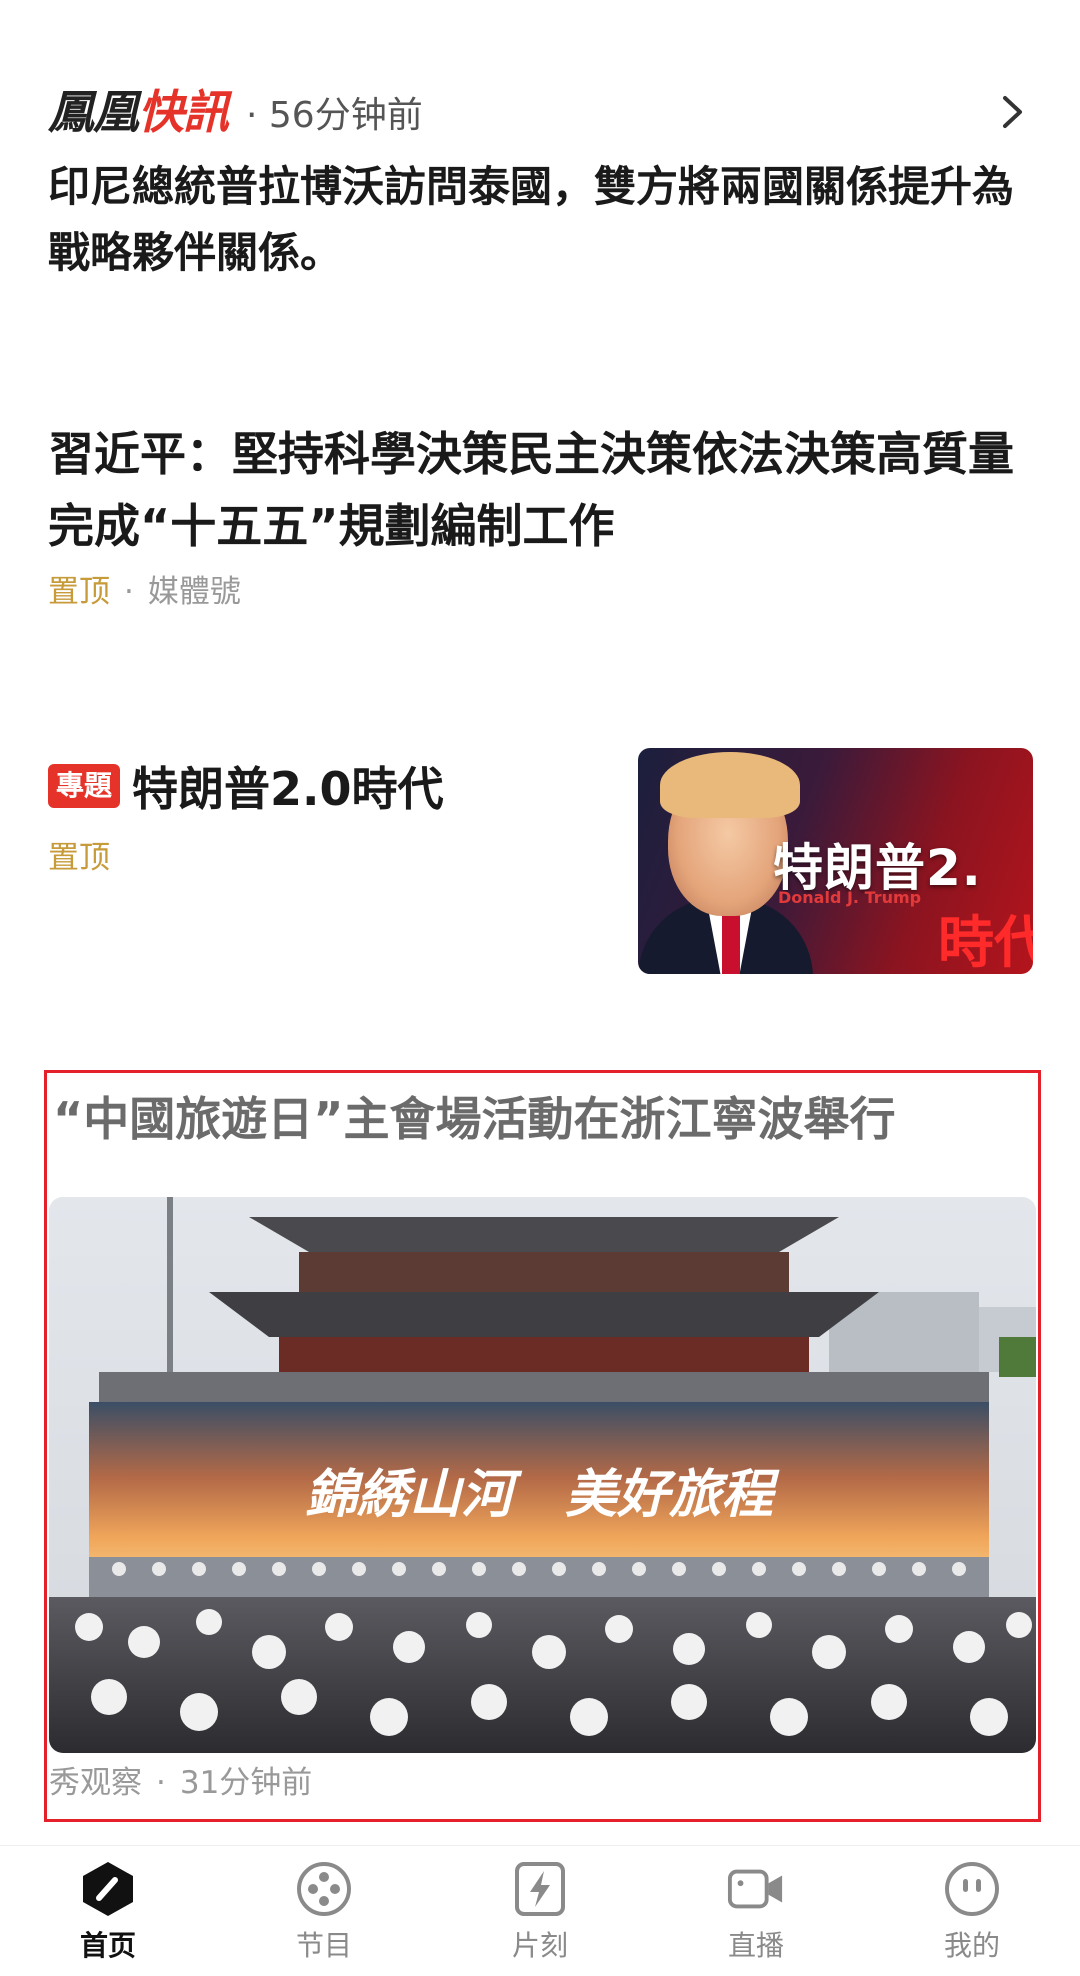 The image size is (1080, 1976). Describe the element at coordinates (95, 1783) in the screenshot. I see `article-source: 秀观察` at that location.